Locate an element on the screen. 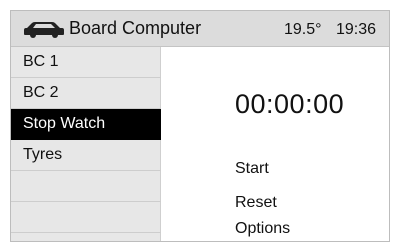 This screenshot has width=395, height=244. sidebar-item-label: BC 1 is located at coordinates (41, 61).